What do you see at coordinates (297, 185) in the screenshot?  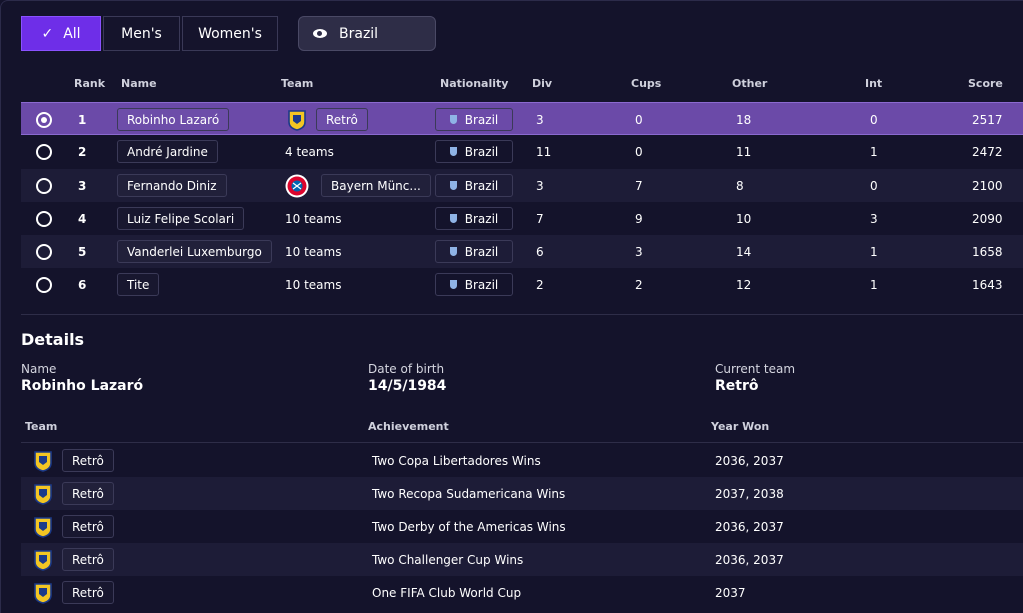 I see `bayern-crest-icon` at bounding box center [297, 185].